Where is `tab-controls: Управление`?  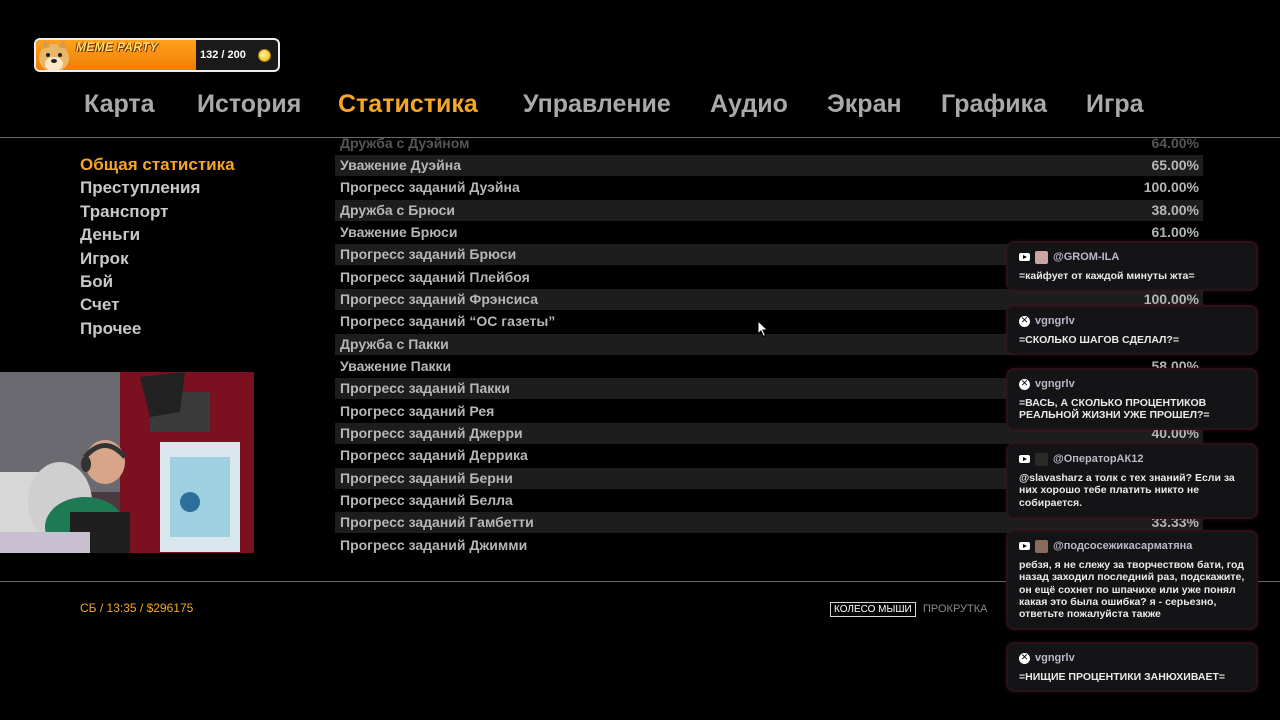
tab-controls: Управление is located at coordinates (597, 104).